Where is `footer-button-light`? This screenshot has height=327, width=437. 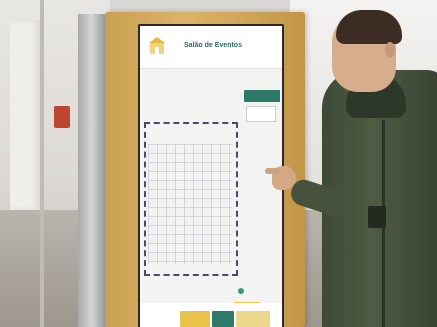
footer-button-light is located at coordinates (253, 319).